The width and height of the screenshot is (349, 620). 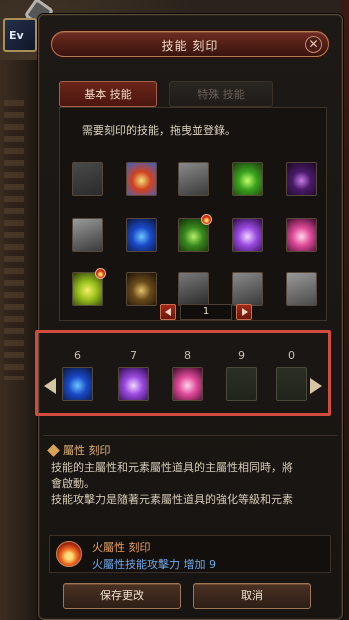 I want to click on quick-slot-bar: 6 7 8 9 0, so click(x=183, y=373).